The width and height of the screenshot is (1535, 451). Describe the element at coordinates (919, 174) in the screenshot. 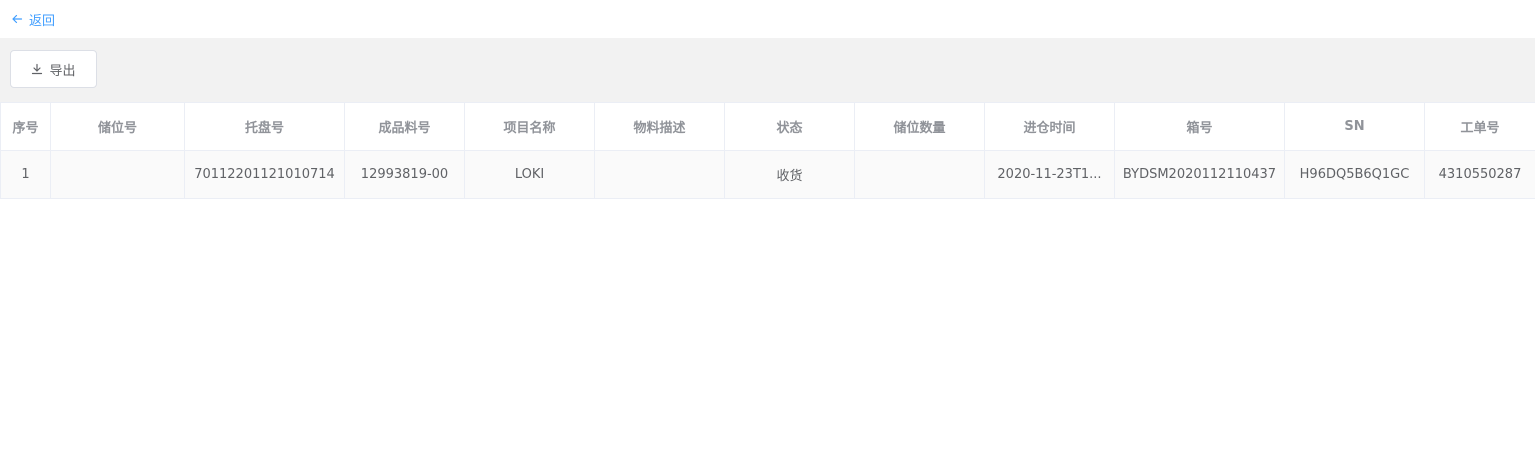

I see `cell-location-qty` at that location.